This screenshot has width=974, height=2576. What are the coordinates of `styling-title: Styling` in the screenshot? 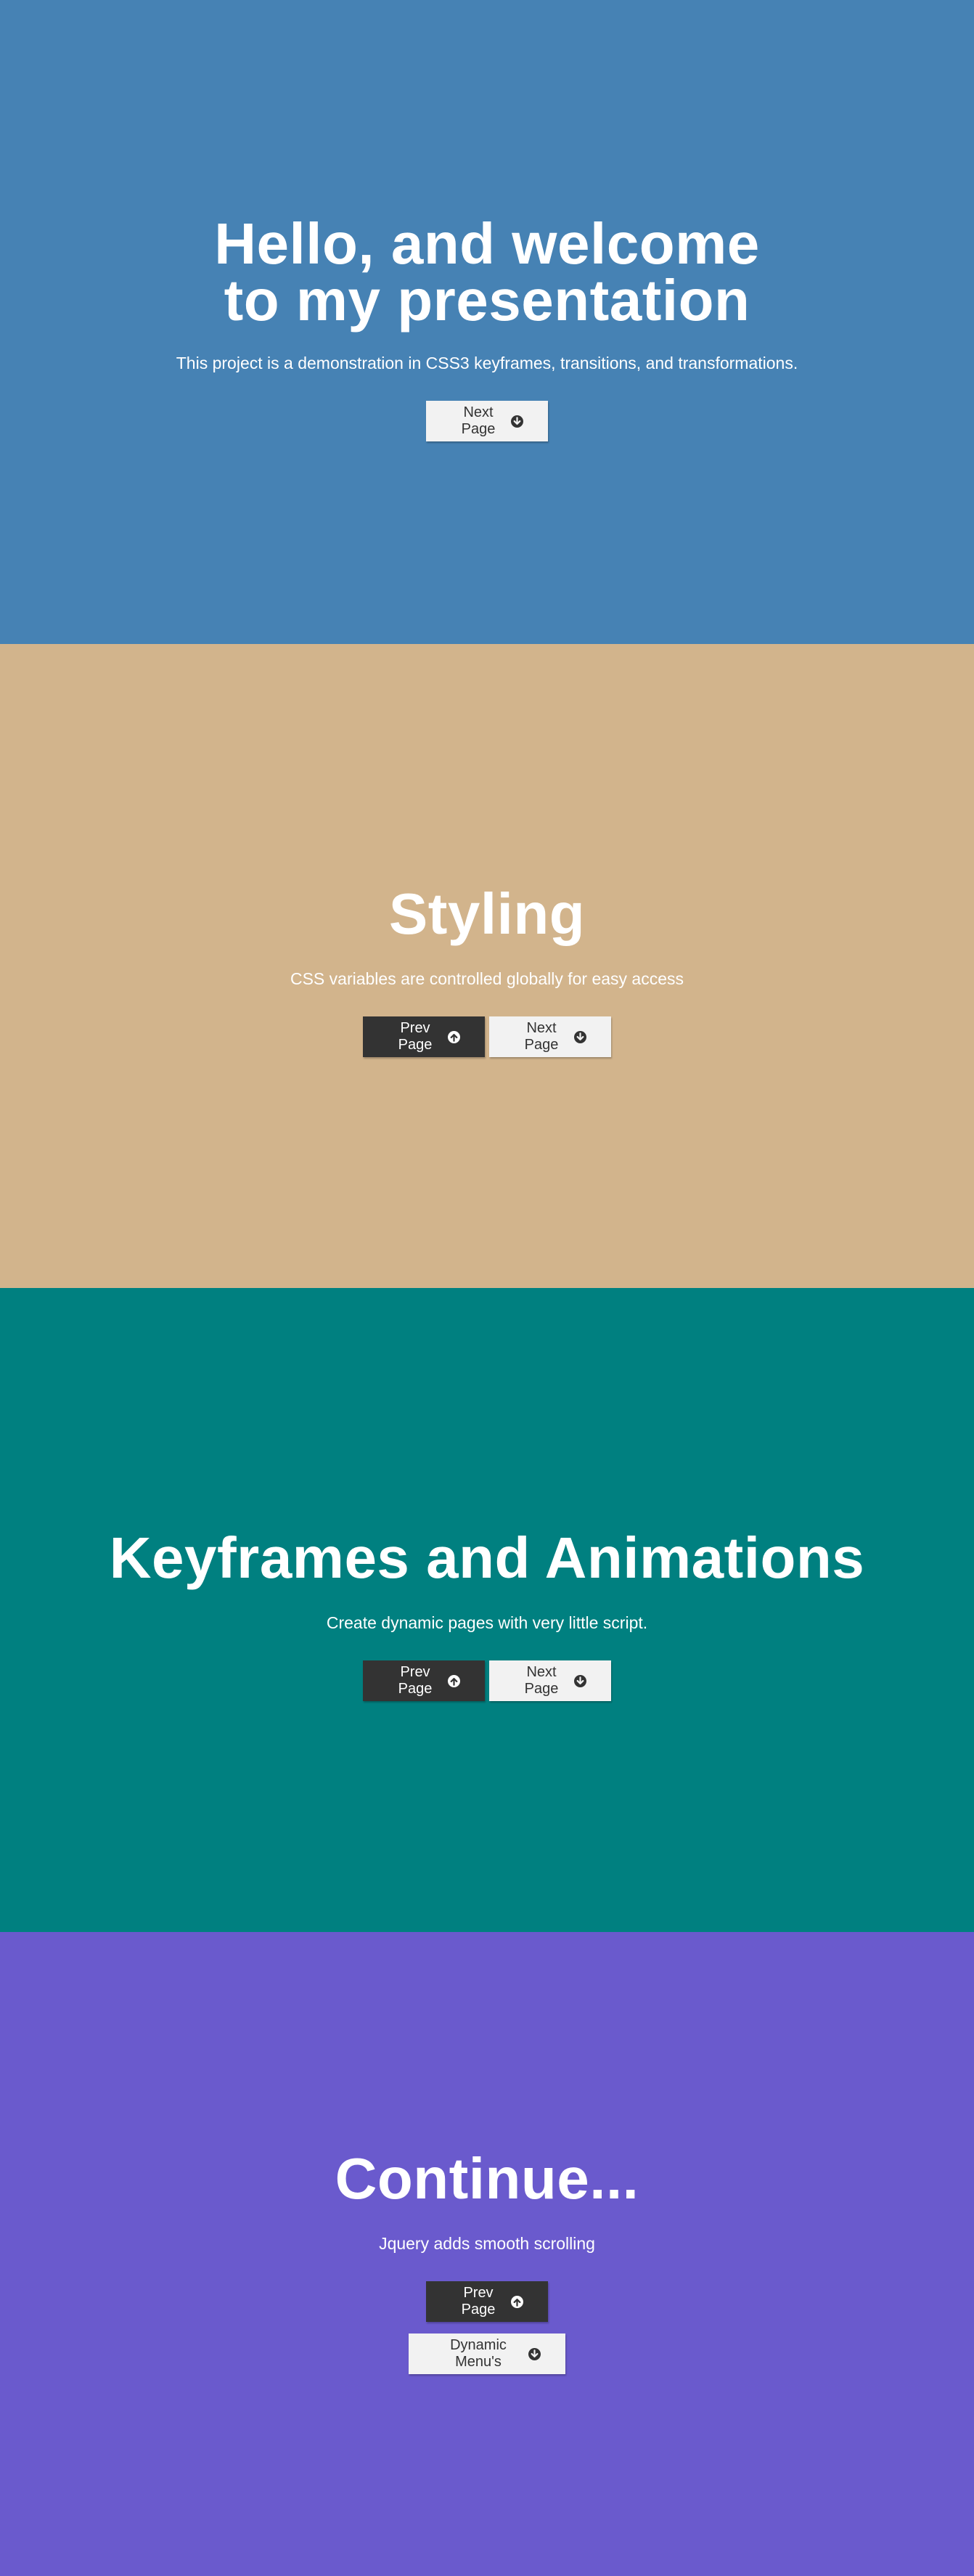 It's located at (487, 913).